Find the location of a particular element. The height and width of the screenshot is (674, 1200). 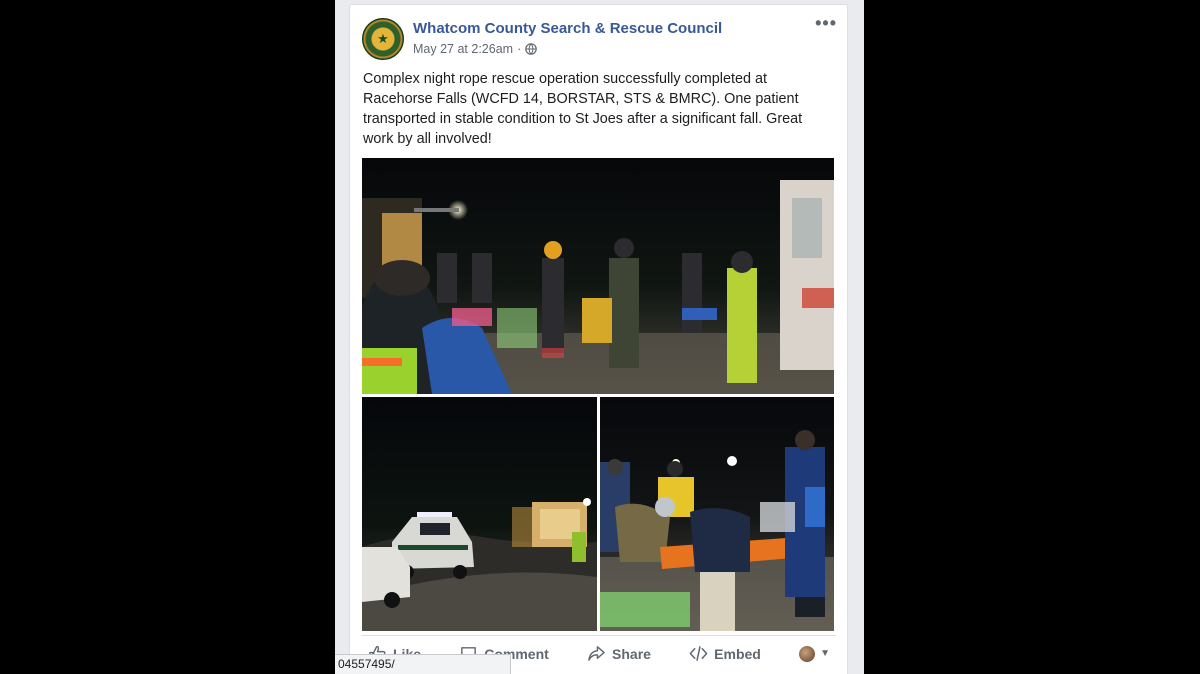

photo-patrol-vehicles-image is located at coordinates (479, 514).